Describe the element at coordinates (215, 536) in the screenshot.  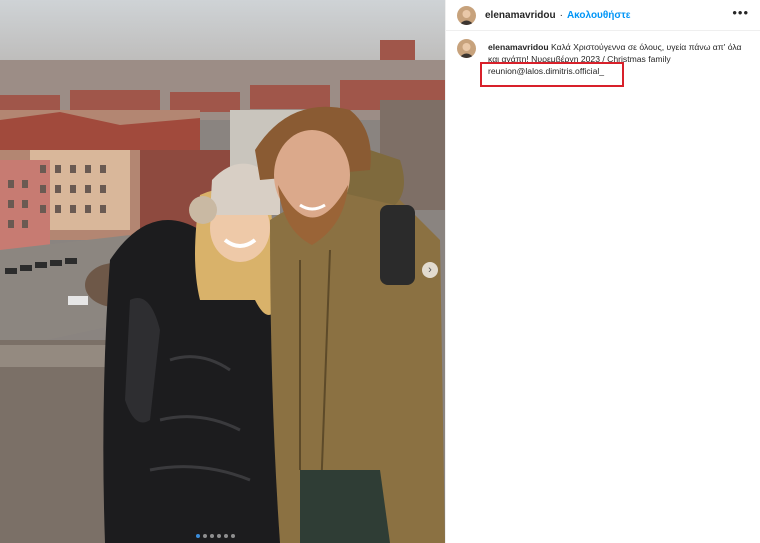
I see `carousel-dots` at that location.